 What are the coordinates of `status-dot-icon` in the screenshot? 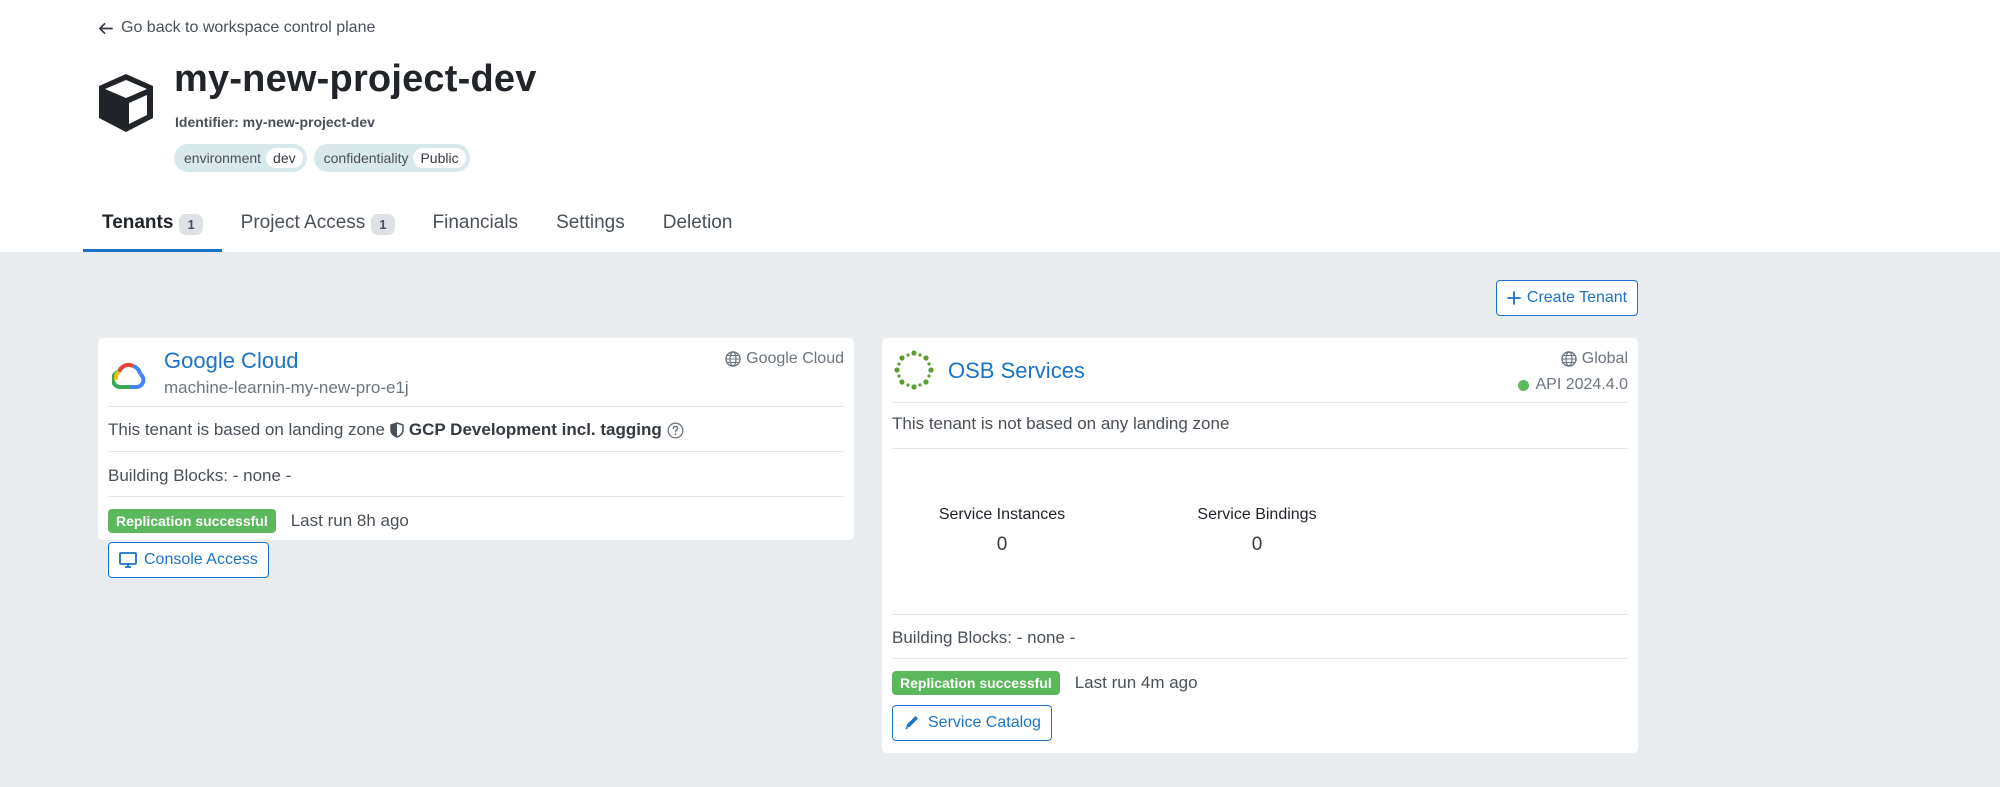 It's located at (1524, 385).